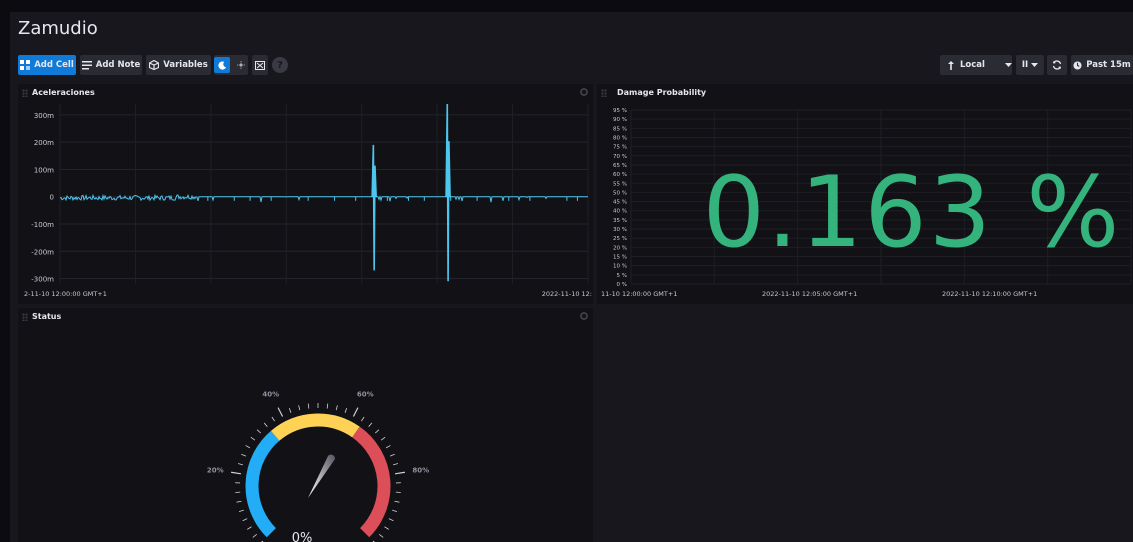  What do you see at coordinates (620, 129) in the screenshot?
I see `y-tick-label: 85 %` at bounding box center [620, 129].